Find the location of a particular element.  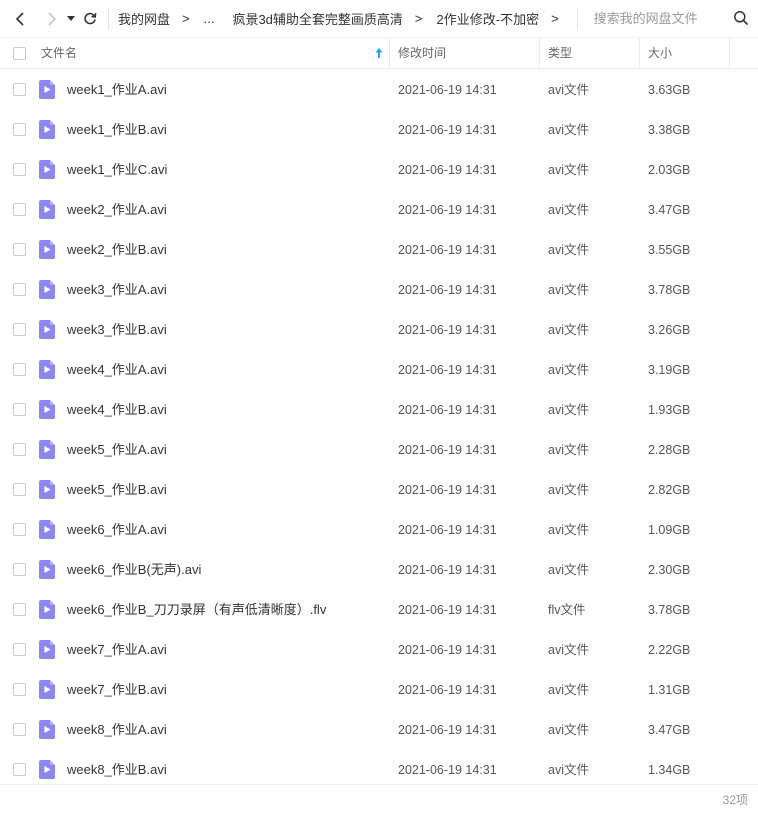

search-icon is located at coordinates (741, 18).